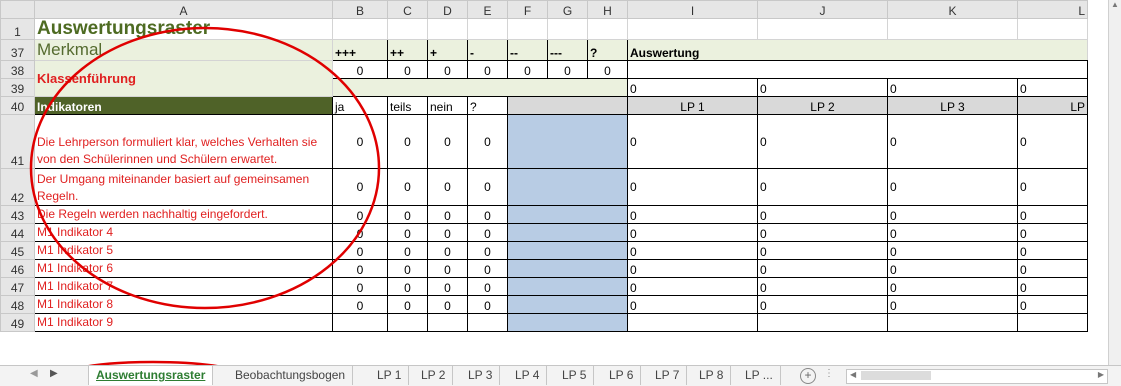 This screenshot has width=1121, height=386. What do you see at coordinates (692, 9) in the screenshot?
I see `column-header-i: I` at bounding box center [692, 9].